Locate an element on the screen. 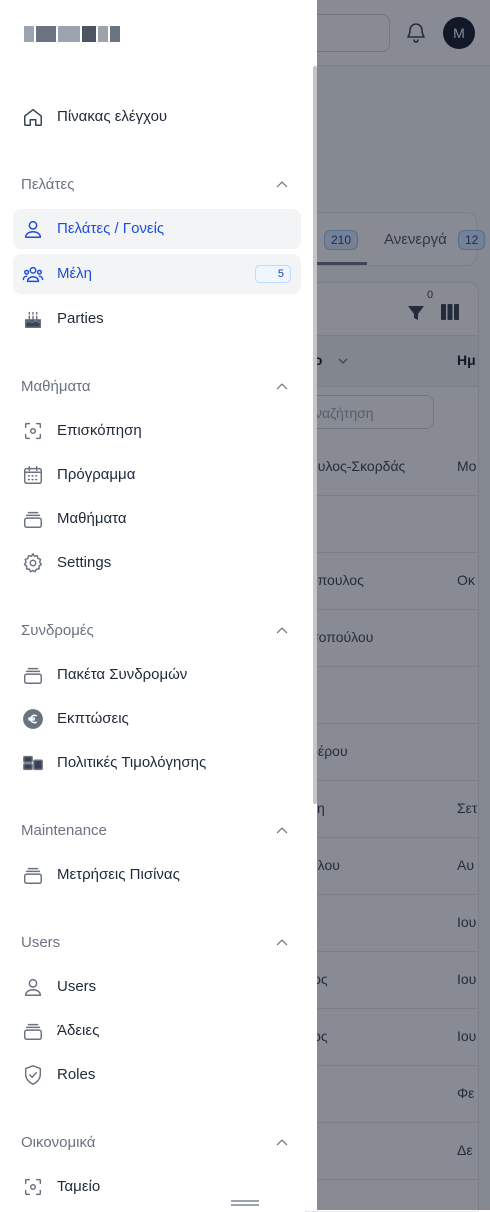 This screenshot has width=490, height=1212. blocks-icon is located at coordinates (33, 763).